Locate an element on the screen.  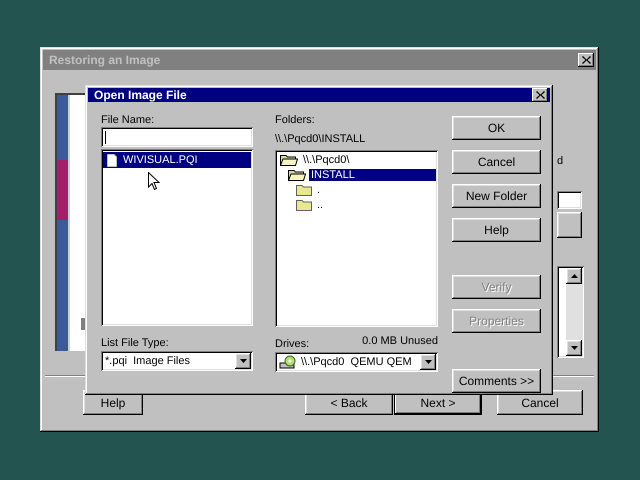
folder-tree: \\.\Pqcd0\ INSTALL . .. is located at coordinates (356, 238).